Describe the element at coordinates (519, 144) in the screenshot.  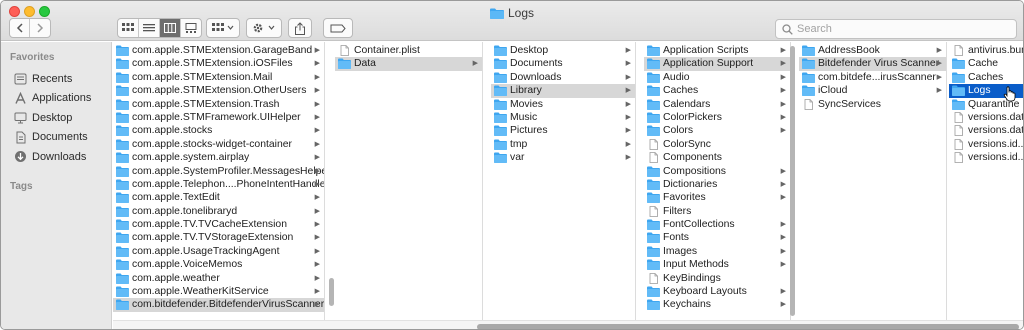
I see `list-item-label: tmp` at that location.